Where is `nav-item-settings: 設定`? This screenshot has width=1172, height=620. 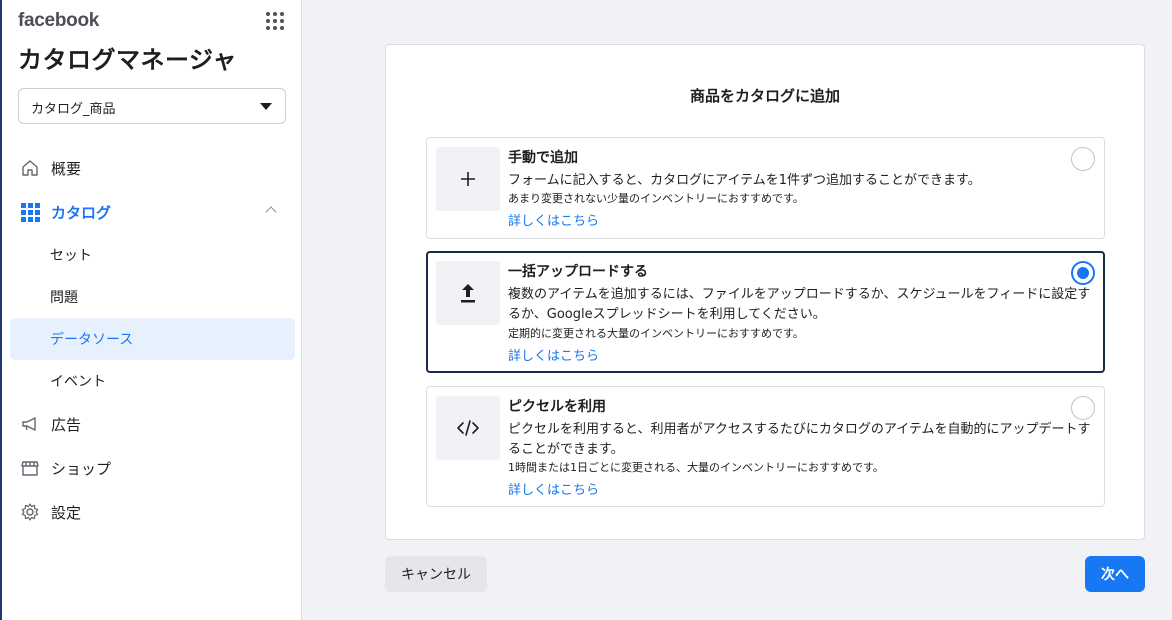
nav-item-settings: 設定 is located at coordinates (152, 512).